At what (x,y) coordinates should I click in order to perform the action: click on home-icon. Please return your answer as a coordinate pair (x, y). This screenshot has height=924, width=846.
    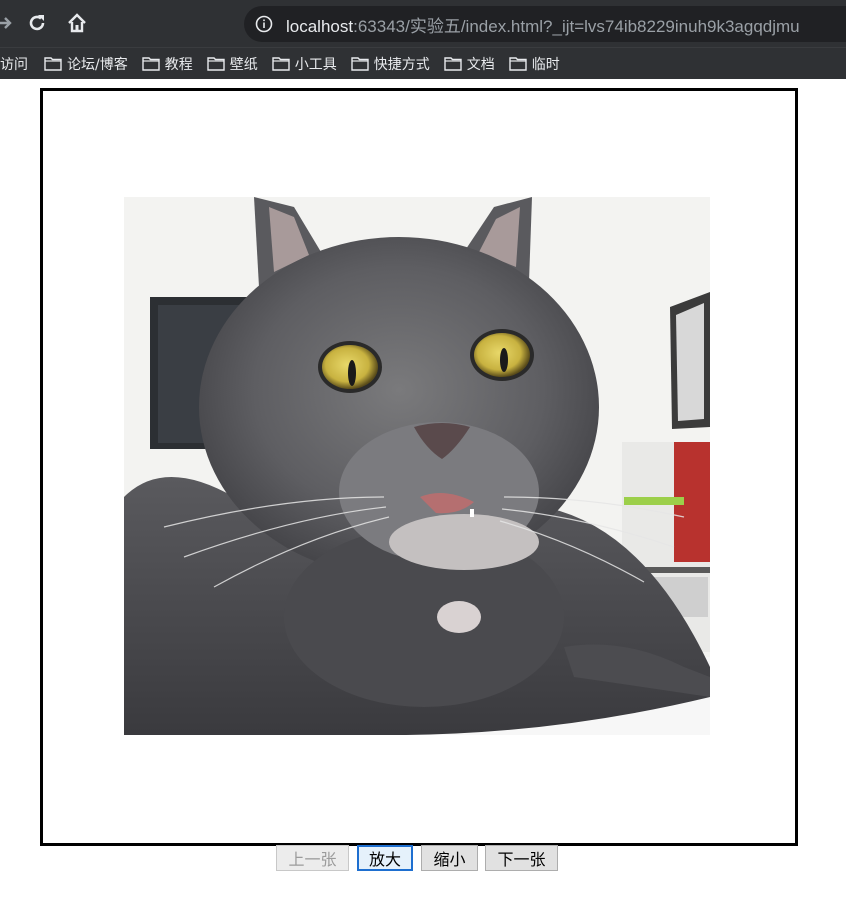
    Looking at the image, I should click on (77, 23).